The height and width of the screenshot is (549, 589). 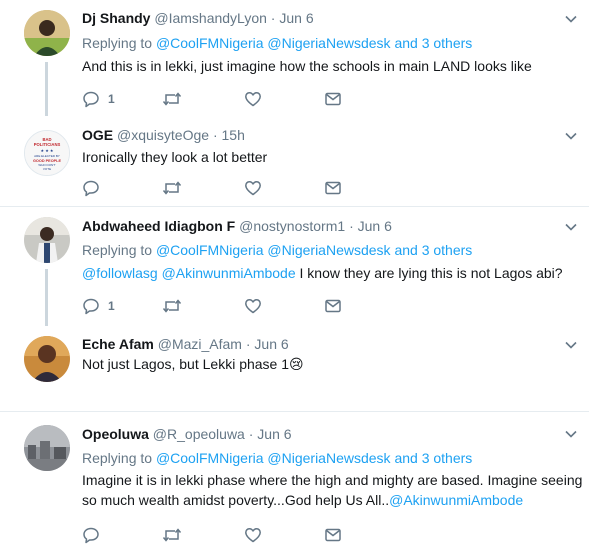 I want to click on timestamp: 15h, so click(x=233, y=135).